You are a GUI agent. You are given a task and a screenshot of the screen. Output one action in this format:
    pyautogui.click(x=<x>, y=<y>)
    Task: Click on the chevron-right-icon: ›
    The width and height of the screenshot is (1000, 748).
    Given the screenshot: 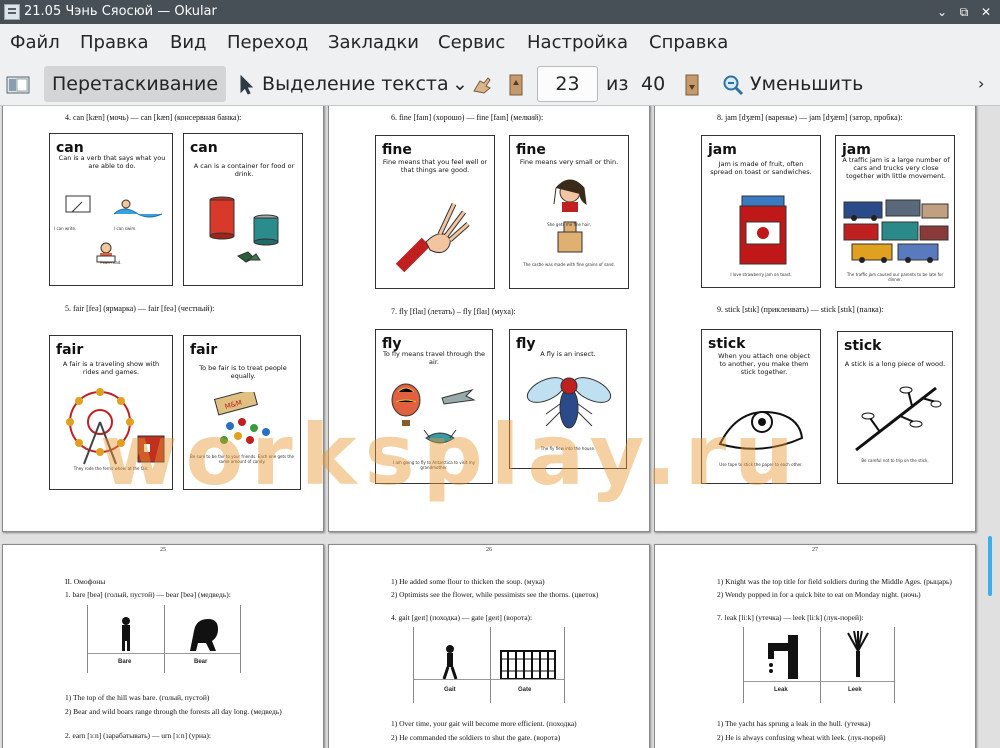 What is the action you would take?
    pyautogui.click(x=981, y=84)
    